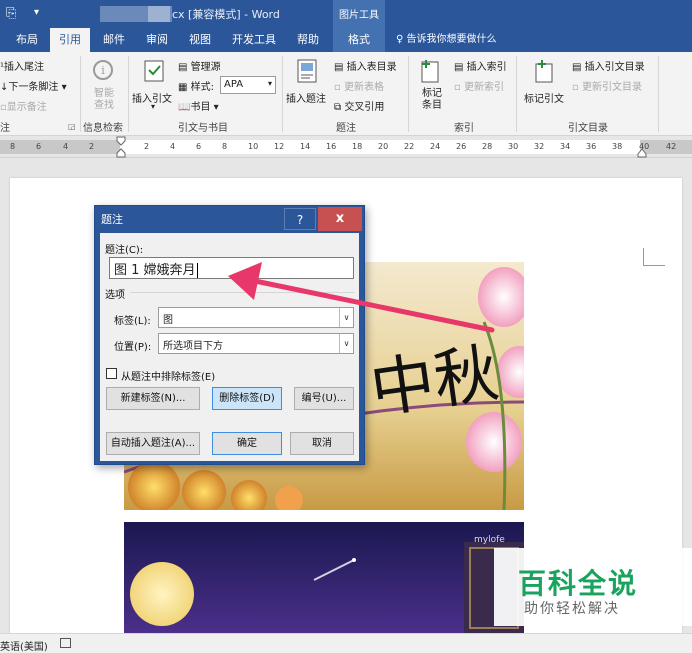 The height and width of the screenshot is (653, 692). What do you see at coordinates (153, 106) in the screenshot?
I see `chevron-down-icon: ▾` at bounding box center [153, 106].